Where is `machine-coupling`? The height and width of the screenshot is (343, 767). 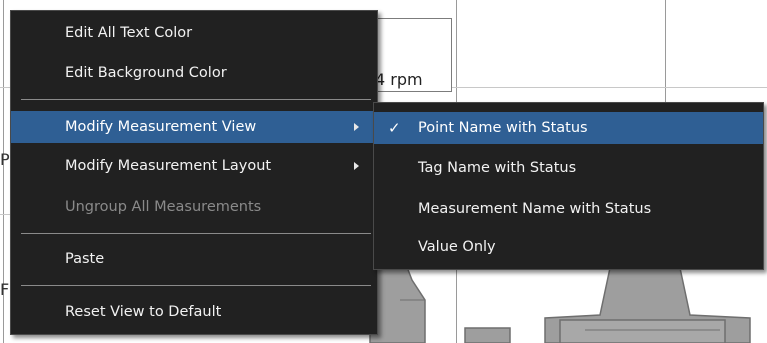
machine-coupling is located at coordinates (487, 335).